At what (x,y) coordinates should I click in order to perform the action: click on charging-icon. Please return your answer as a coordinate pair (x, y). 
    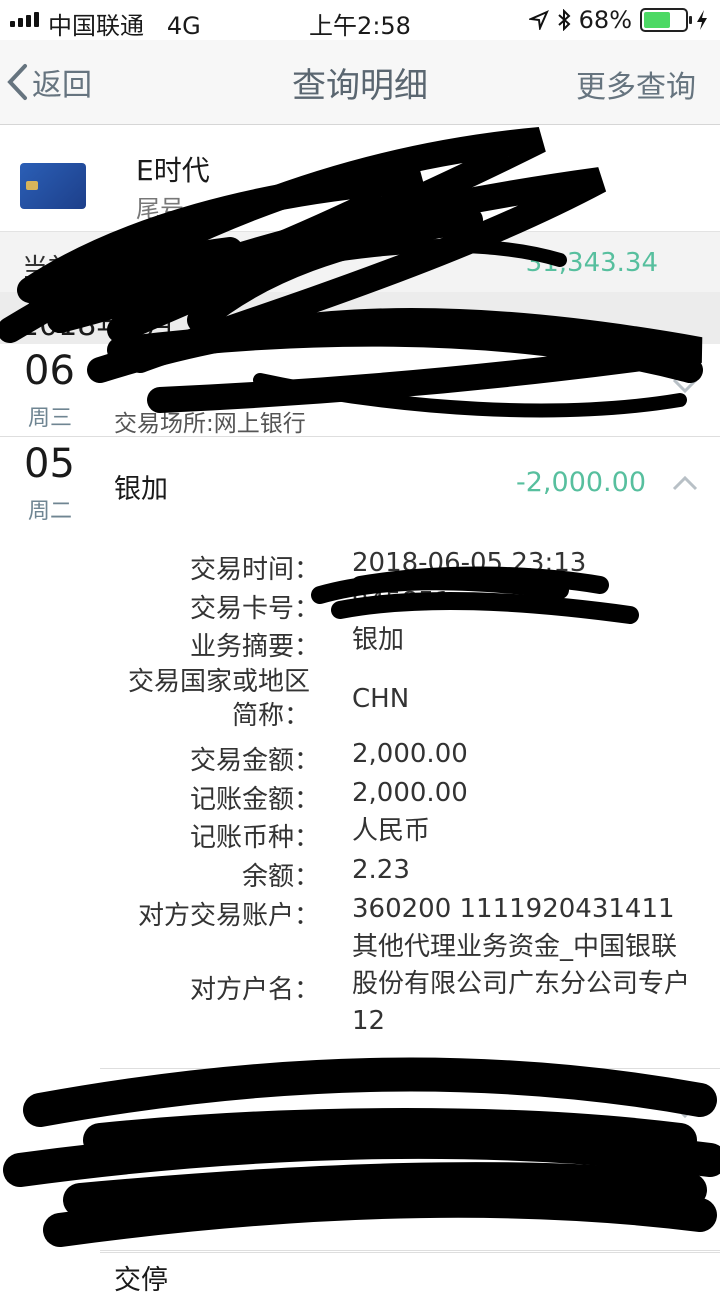
    Looking at the image, I should click on (702, 20).